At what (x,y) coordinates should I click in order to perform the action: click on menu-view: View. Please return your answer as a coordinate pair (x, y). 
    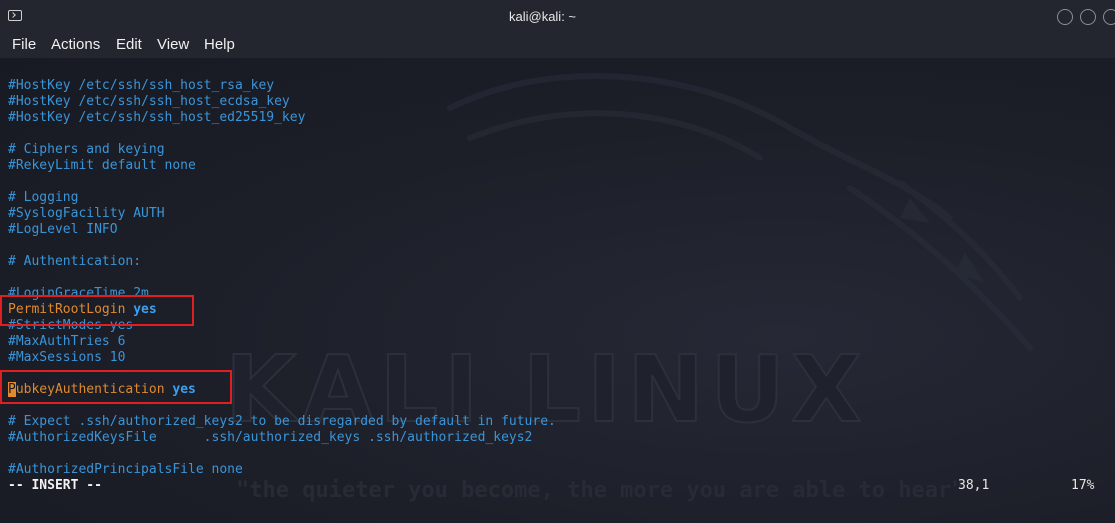
    Looking at the image, I should click on (173, 44).